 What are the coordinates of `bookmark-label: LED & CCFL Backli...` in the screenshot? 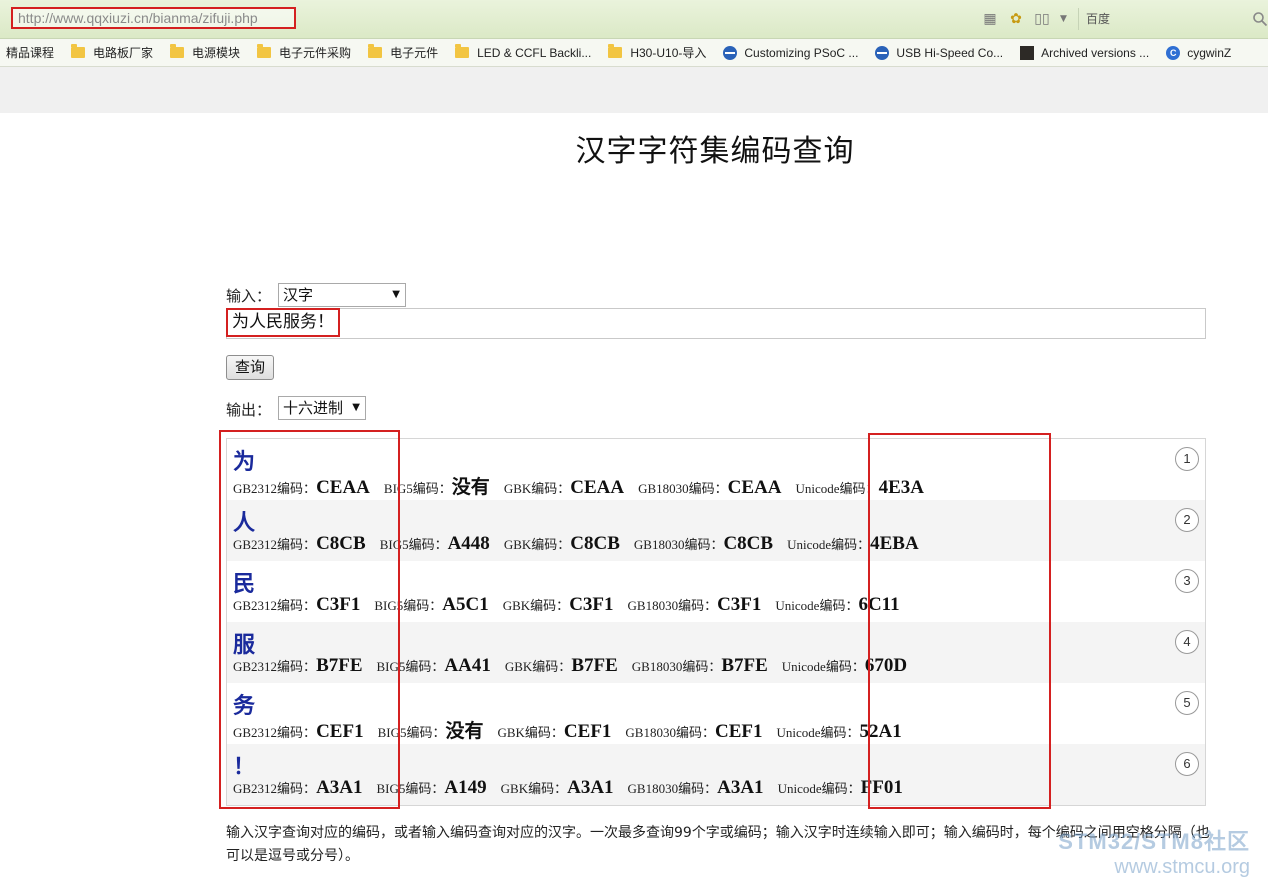 It's located at (534, 52).